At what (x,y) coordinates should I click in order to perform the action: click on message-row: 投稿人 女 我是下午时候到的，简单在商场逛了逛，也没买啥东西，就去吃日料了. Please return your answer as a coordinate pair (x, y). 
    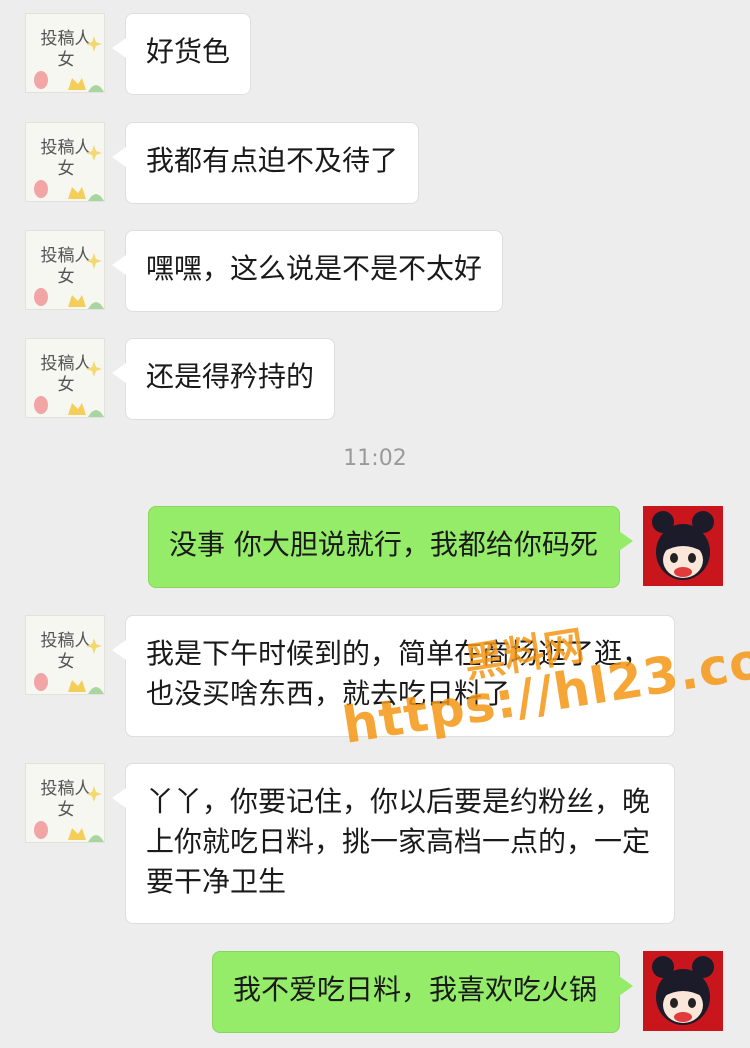
    Looking at the image, I should click on (375, 676).